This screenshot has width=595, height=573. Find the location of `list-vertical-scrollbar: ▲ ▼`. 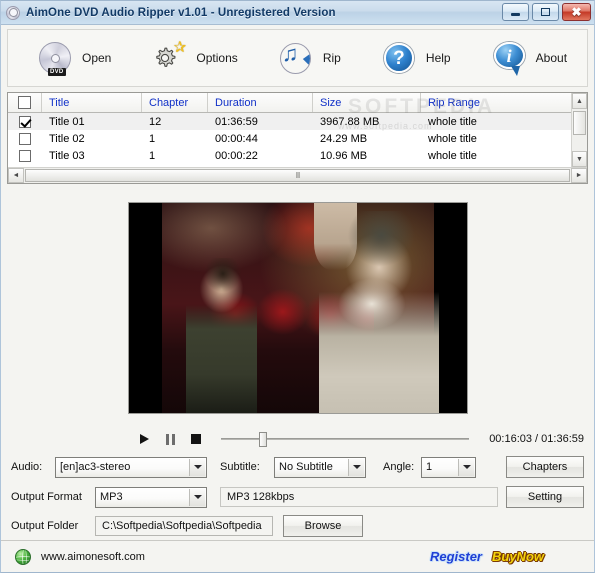

list-vertical-scrollbar: ▲ ▼ is located at coordinates (579, 130).